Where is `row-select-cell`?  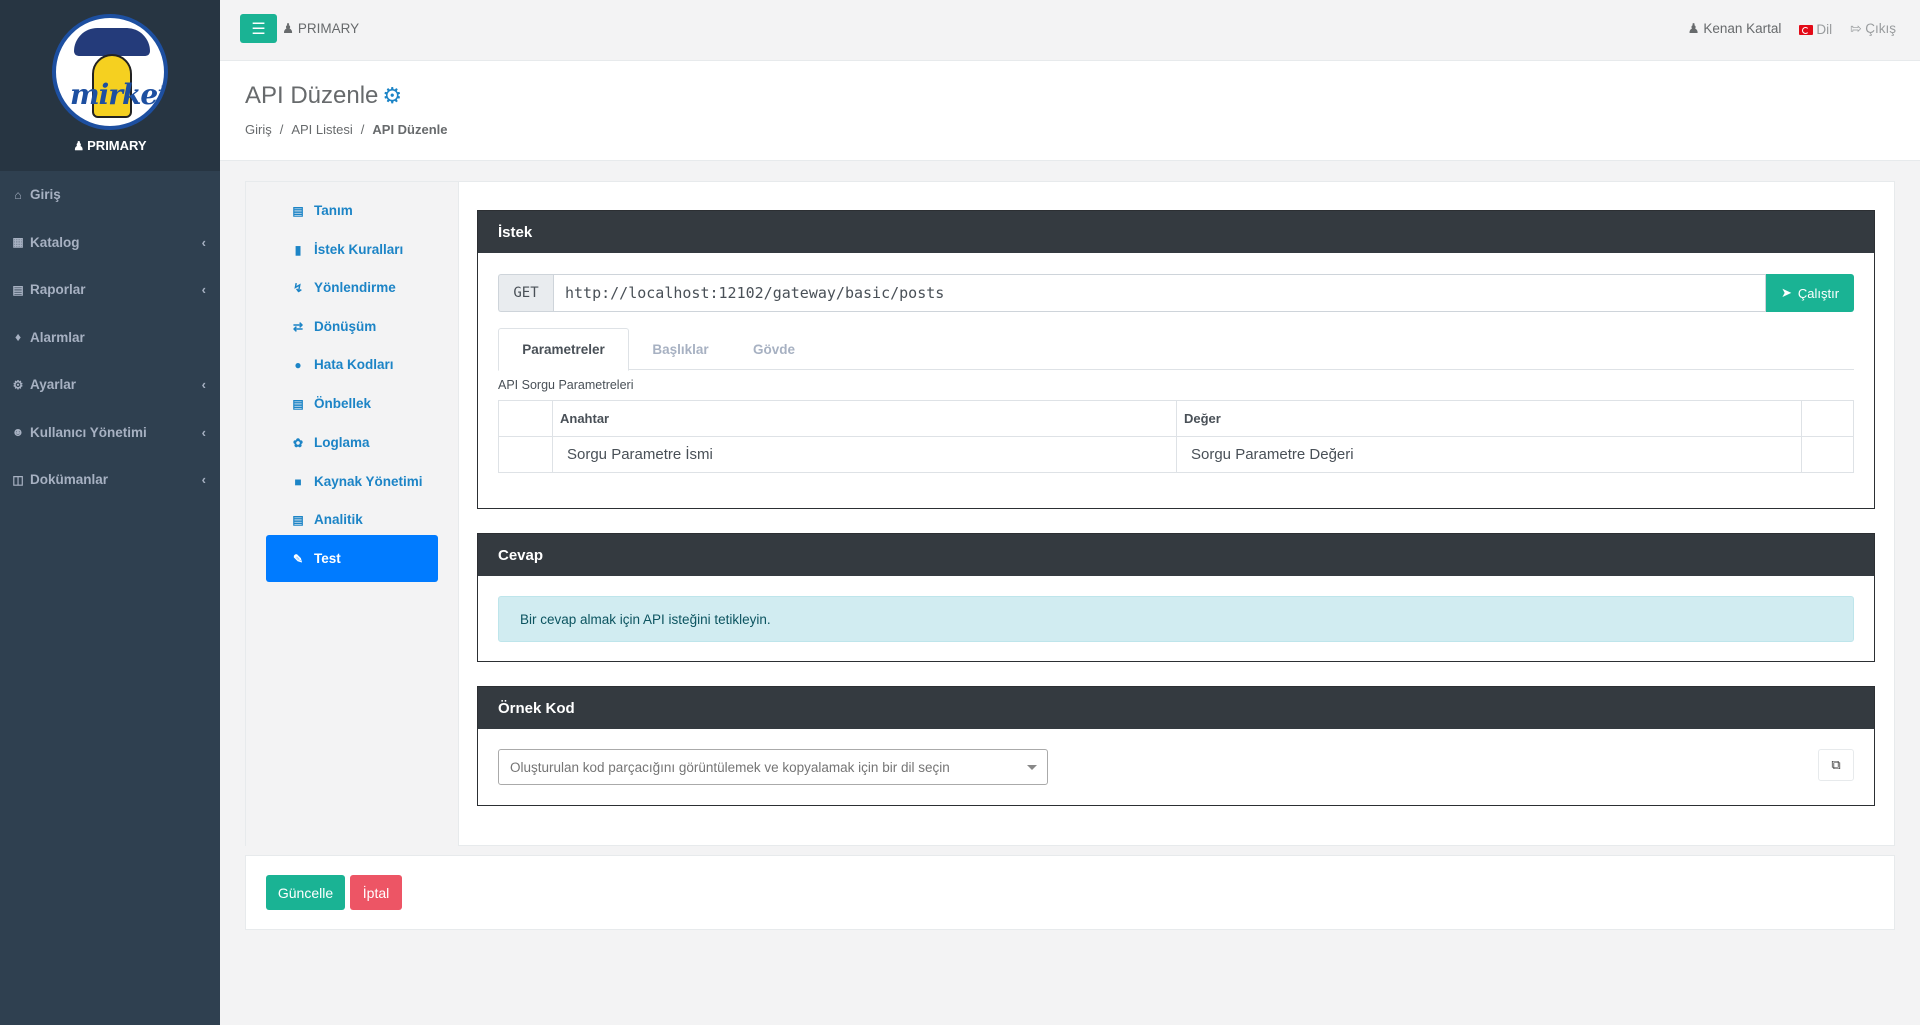
row-select-cell is located at coordinates (525, 454).